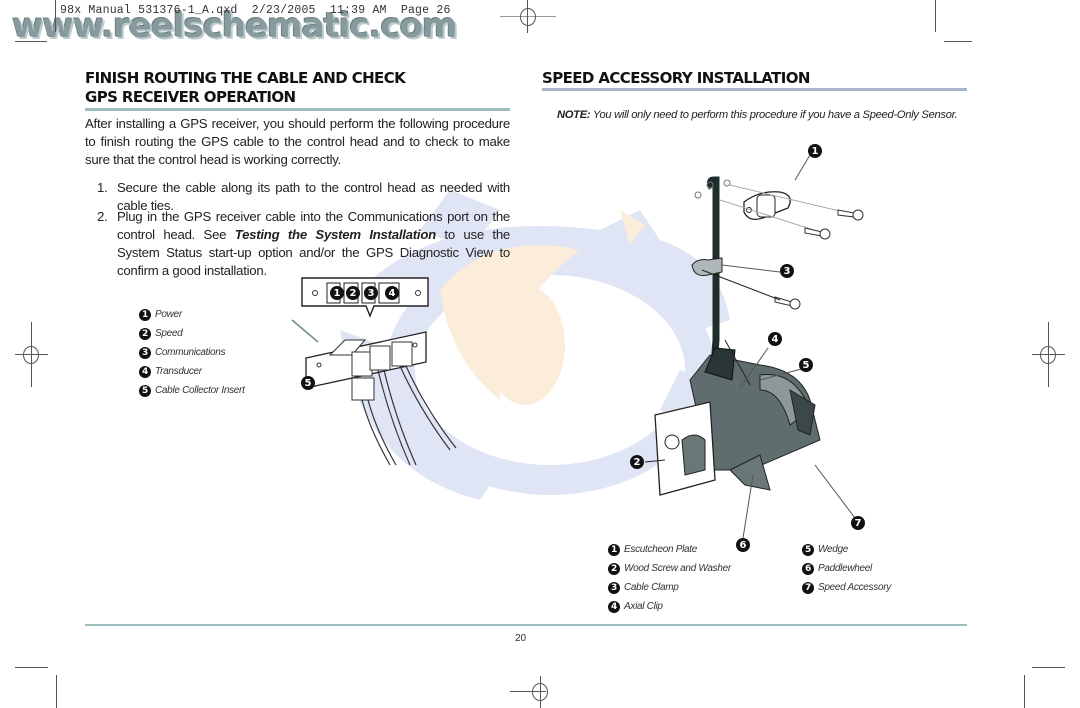  I want to click on legend-label: Wedge, so click(833, 549).